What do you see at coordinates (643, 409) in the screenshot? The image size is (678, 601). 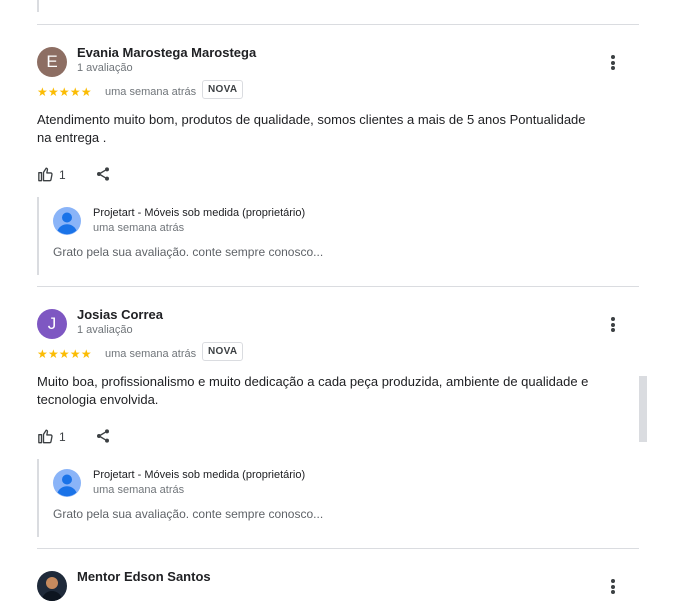 I see `scrollbar-thumb` at bounding box center [643, 409].